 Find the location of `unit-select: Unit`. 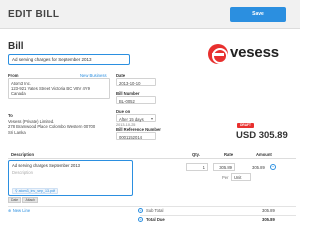

unit-select: Unit is located at coordinates (241, 177).